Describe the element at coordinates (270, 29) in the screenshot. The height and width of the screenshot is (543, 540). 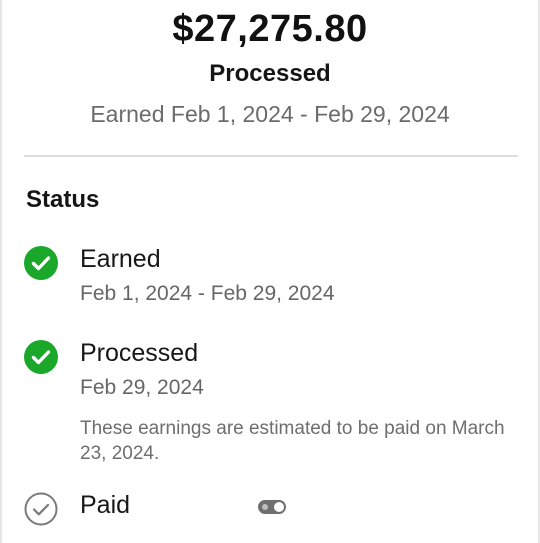
I see `earnings-amount: $27,275.80` at that location.